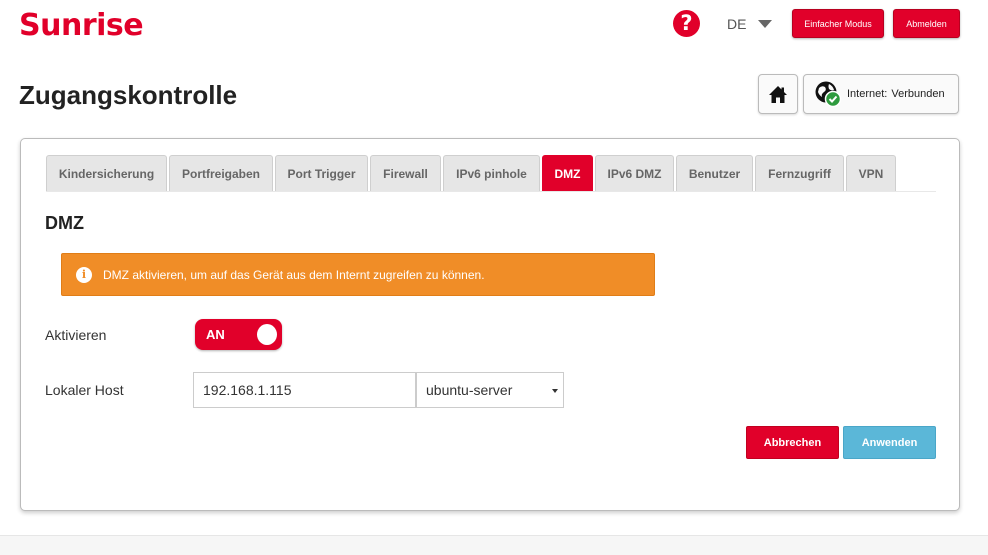 This screenshot has width=988, height=555. Describe the element at coordinates (889, 442) in the screenshot. I see `apply-button: Anwenden` at that location.